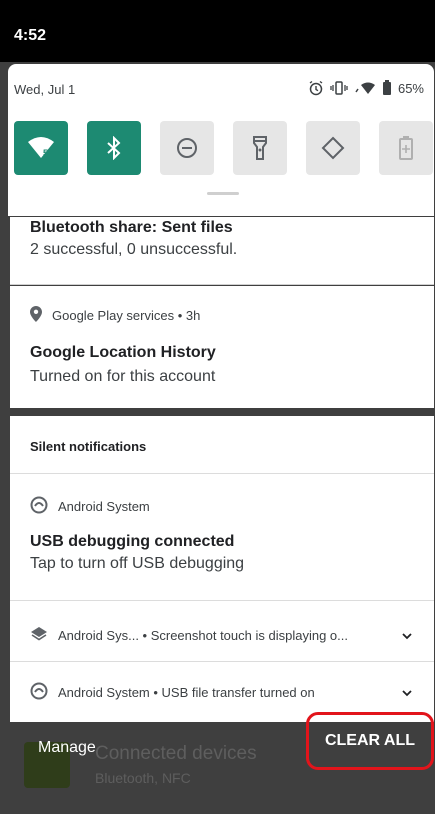 The width and height of the screenshot is (435, 814). Describe the element at coordinates (132, 541) in the screenshot. I see `notification-title: USB debugging connected` at that location.